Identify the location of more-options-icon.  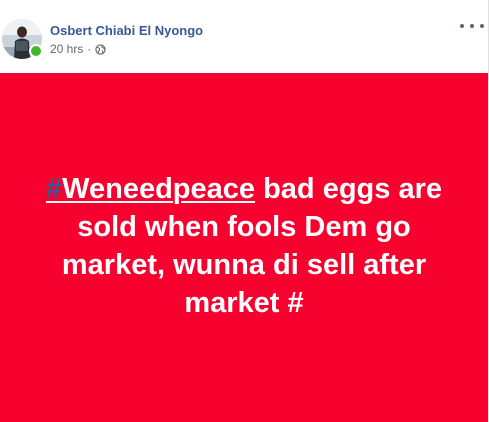
(472, 26).